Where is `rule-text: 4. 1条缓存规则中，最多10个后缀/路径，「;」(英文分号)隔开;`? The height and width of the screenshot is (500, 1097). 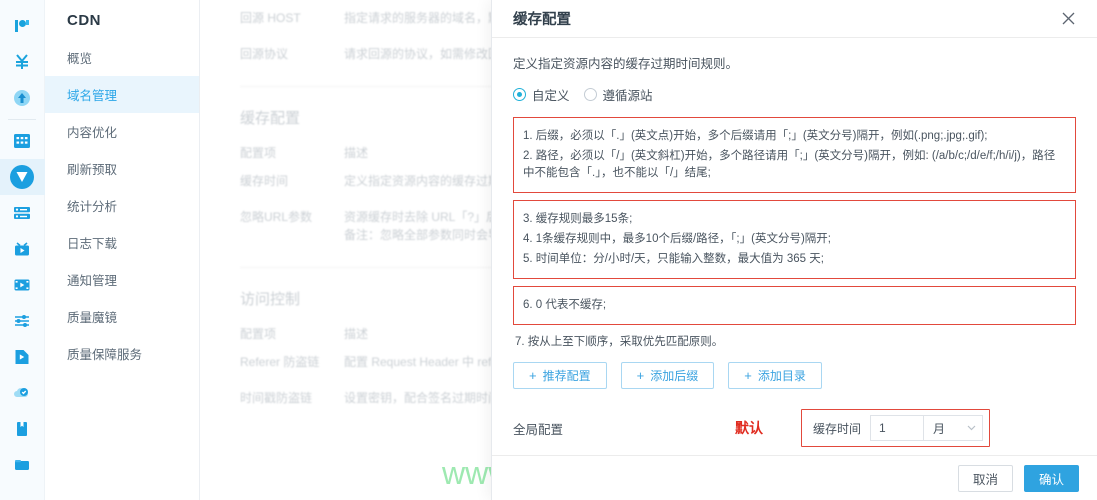
rule-text: 4. 1条缓存规则中，最多10个后缀/路径，「;」(英文分号)隔开; is located at coordinates (677, 239).